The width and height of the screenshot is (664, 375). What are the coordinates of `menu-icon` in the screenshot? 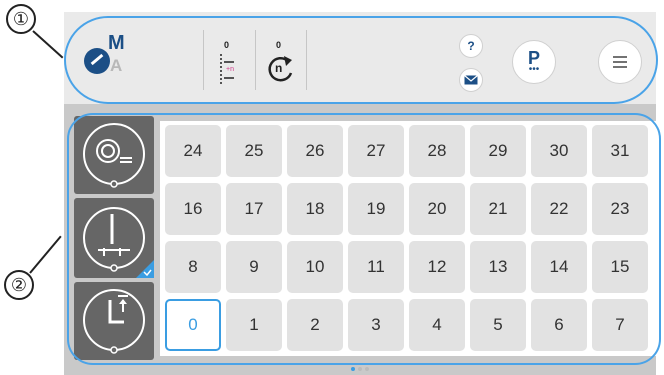 It's located at (620, 62).